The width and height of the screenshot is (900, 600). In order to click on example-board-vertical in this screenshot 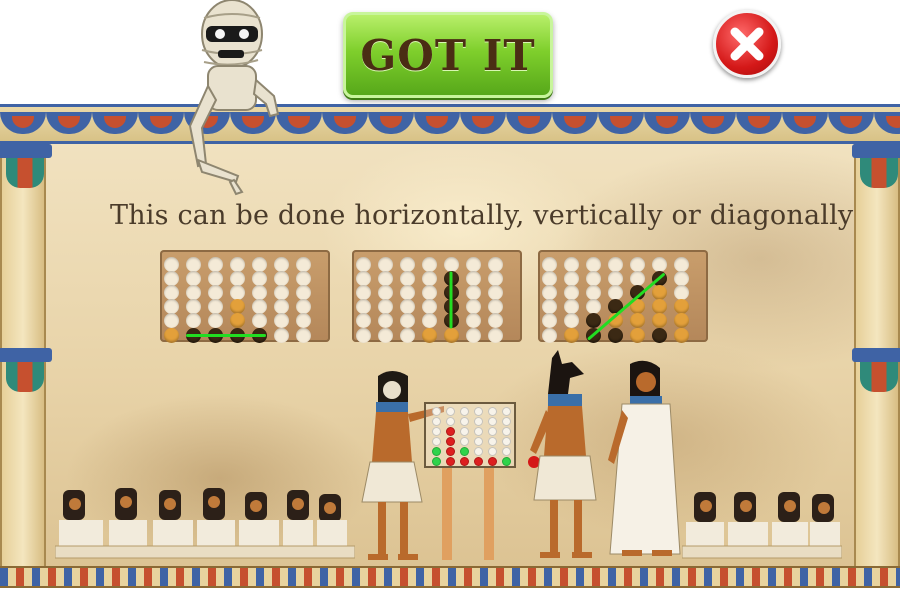, I will do `click(437, 296)`.